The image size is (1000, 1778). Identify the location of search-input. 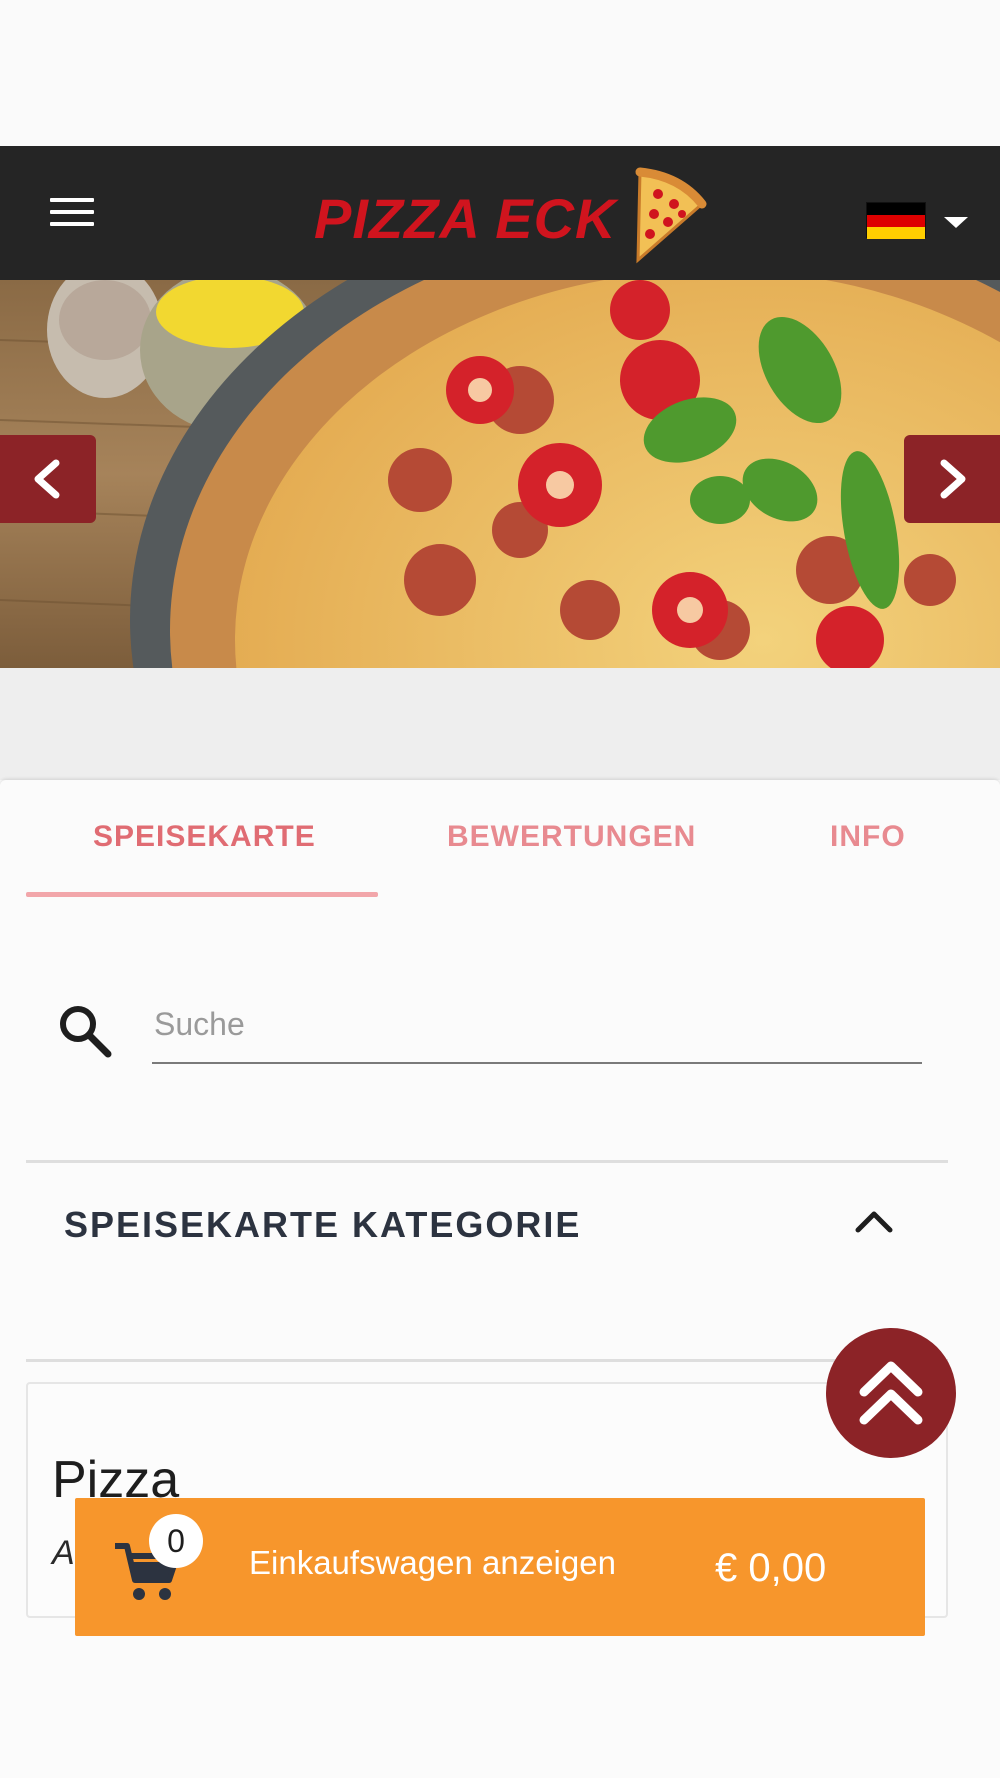
(537, 1025).